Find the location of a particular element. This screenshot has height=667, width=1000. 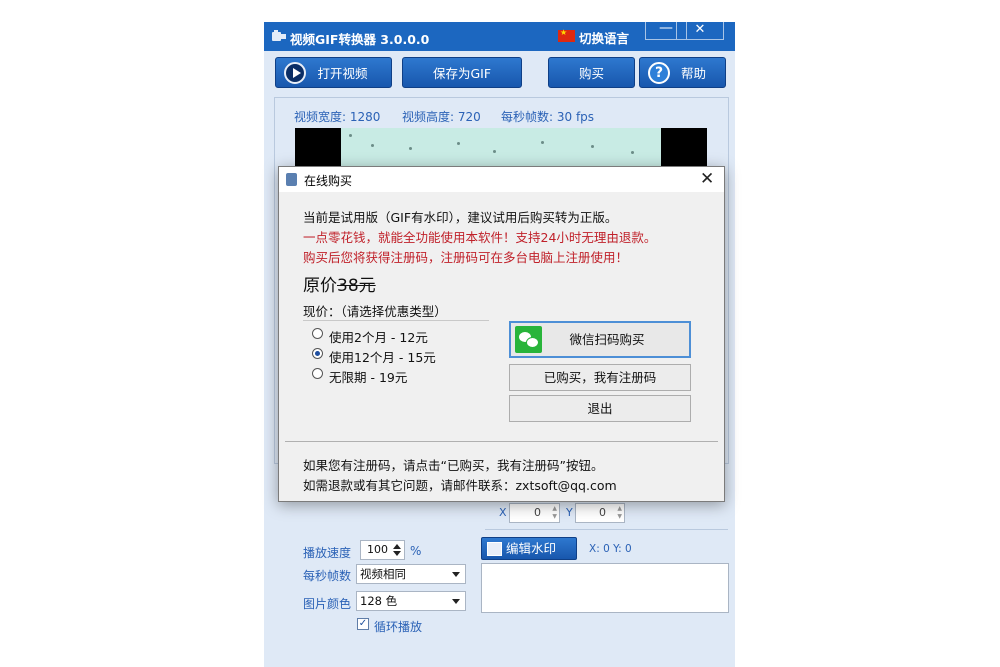

app-icon is located at coordinates (279, 35).